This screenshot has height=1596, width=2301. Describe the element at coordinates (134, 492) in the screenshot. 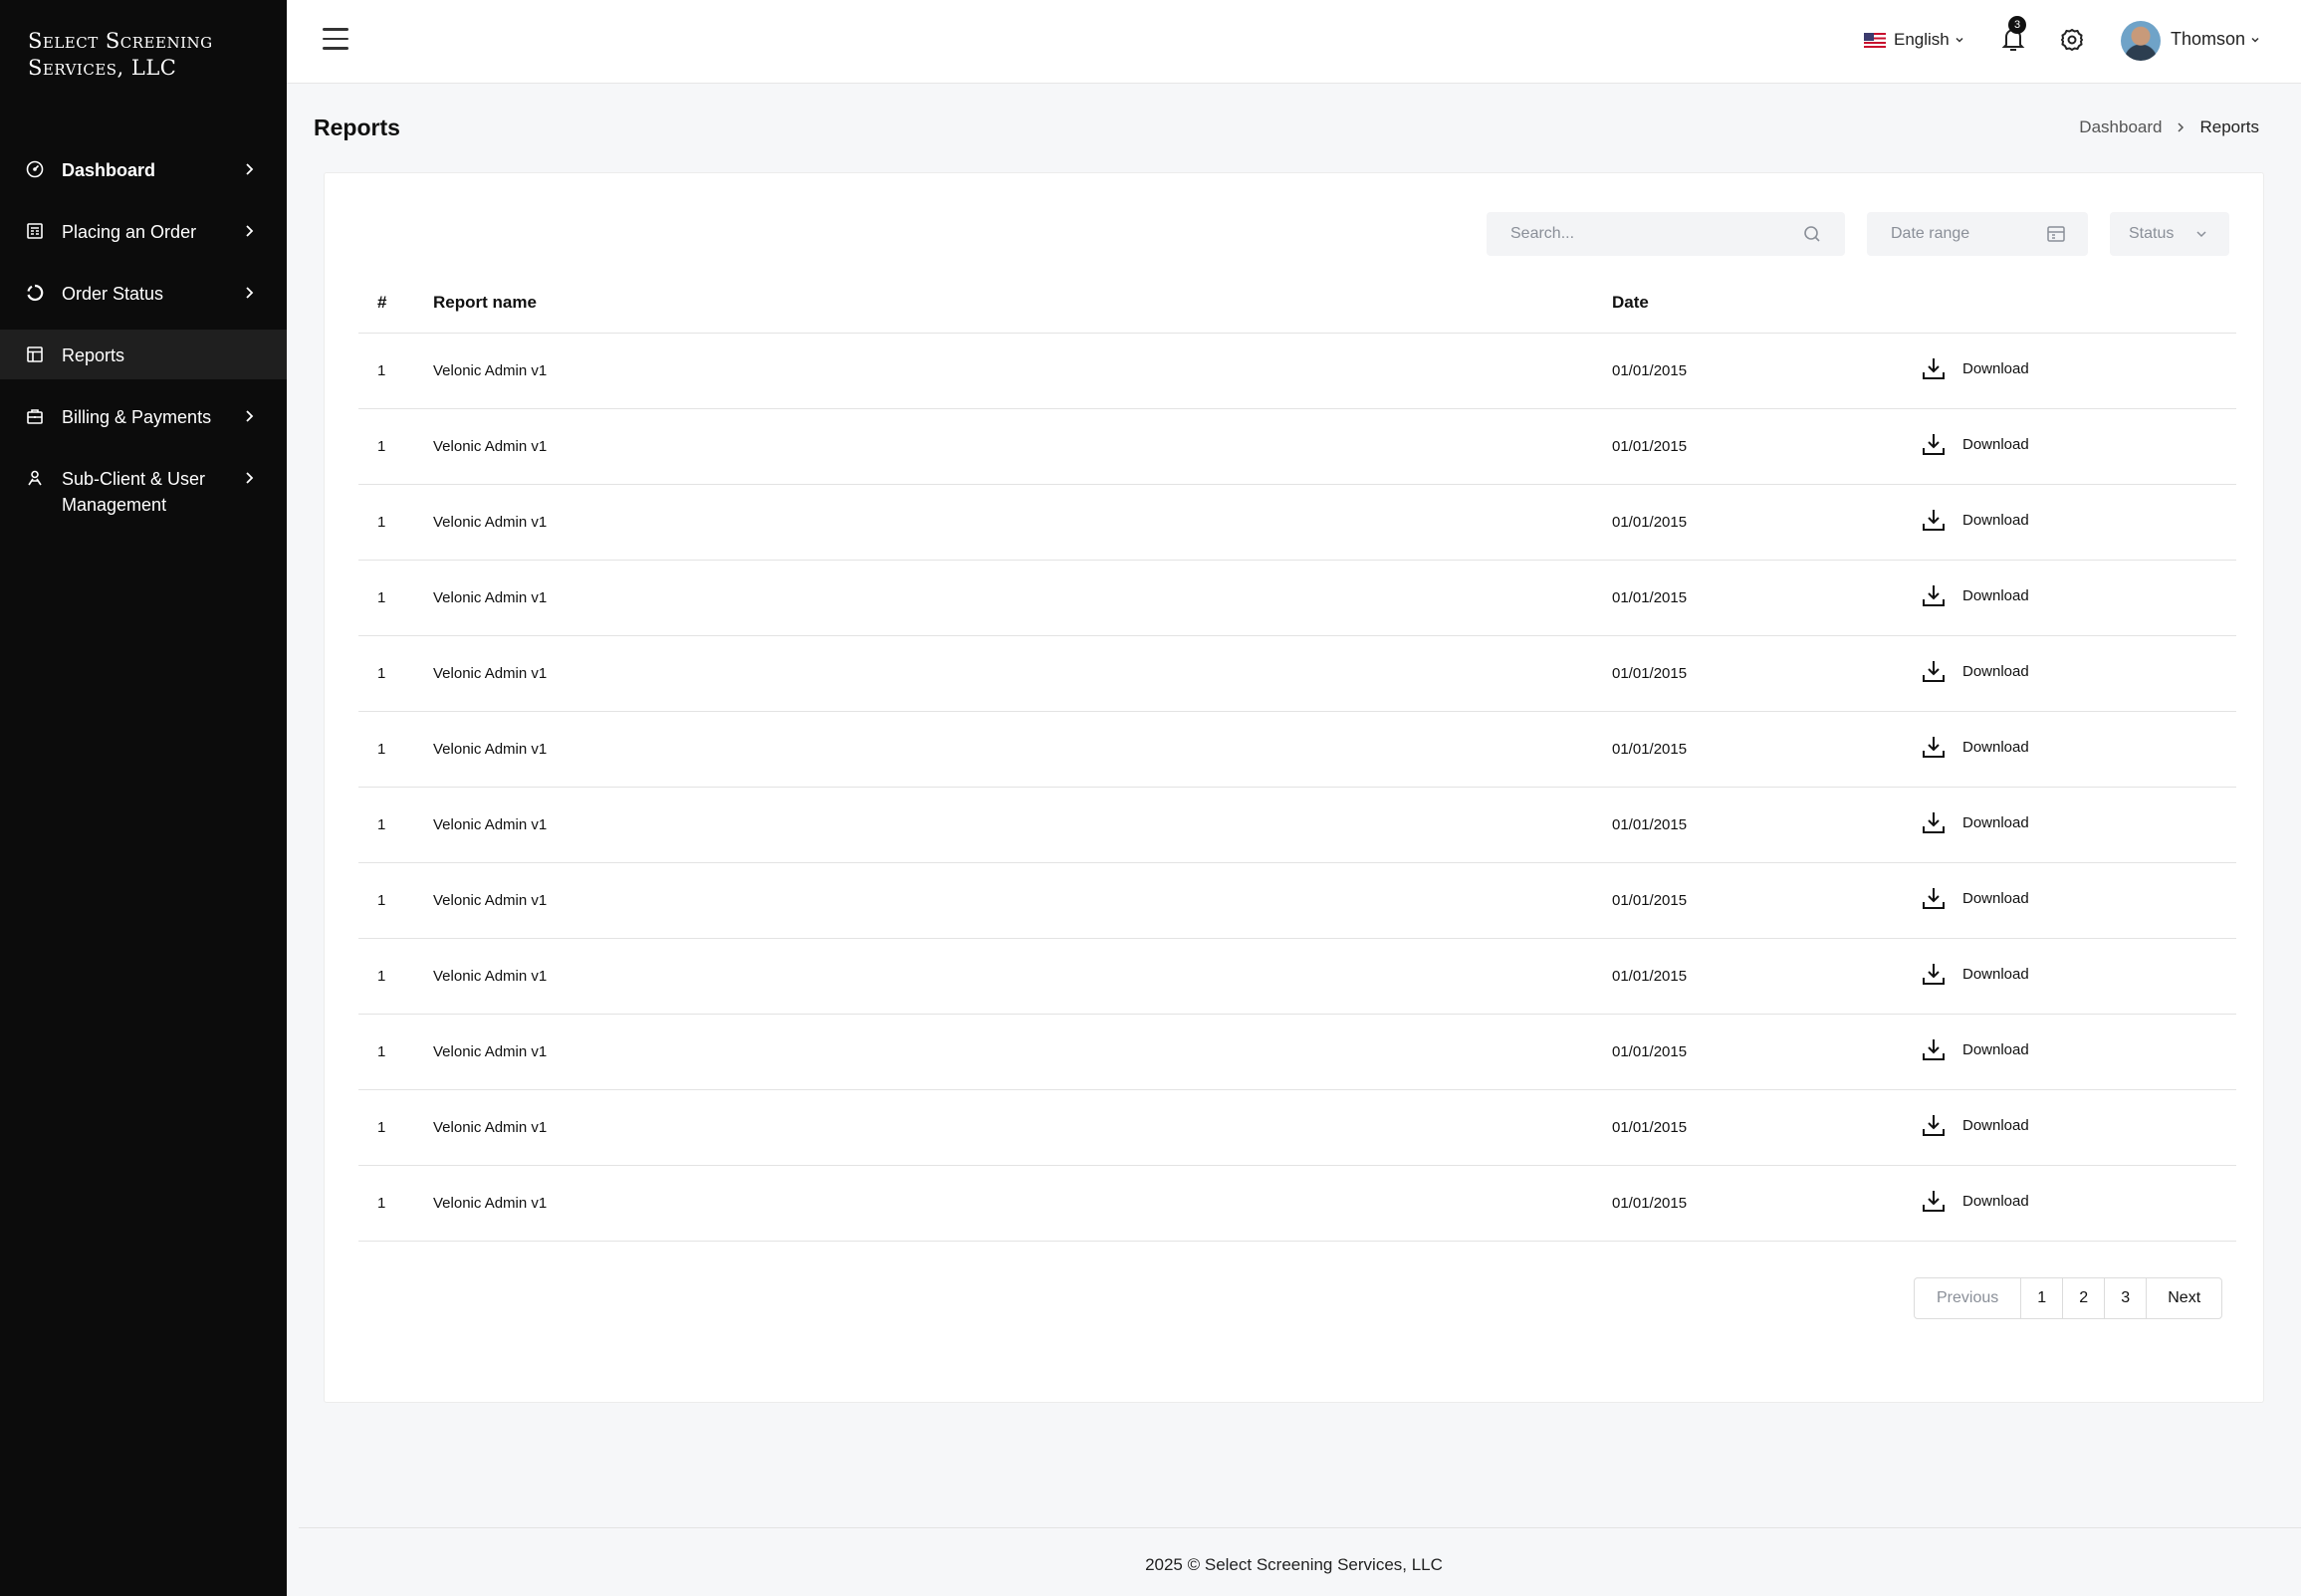

I see `sidebar-item-label: Sub-Client & User Management` at that location.